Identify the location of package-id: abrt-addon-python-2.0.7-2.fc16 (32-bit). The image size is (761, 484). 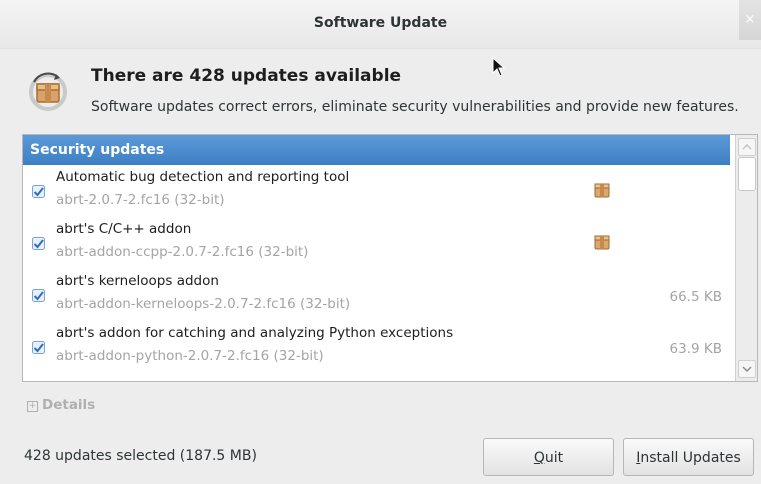
(190, 356).